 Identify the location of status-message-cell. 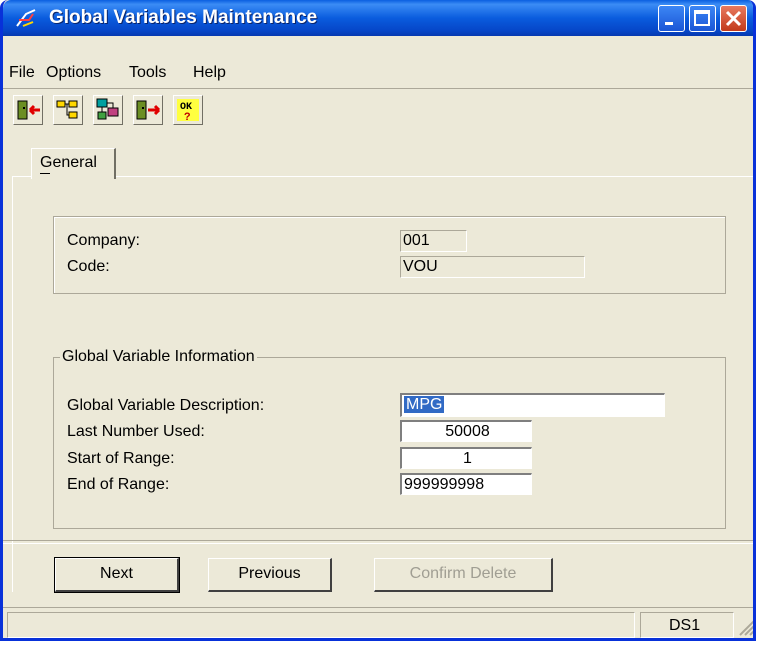
(321, 625).